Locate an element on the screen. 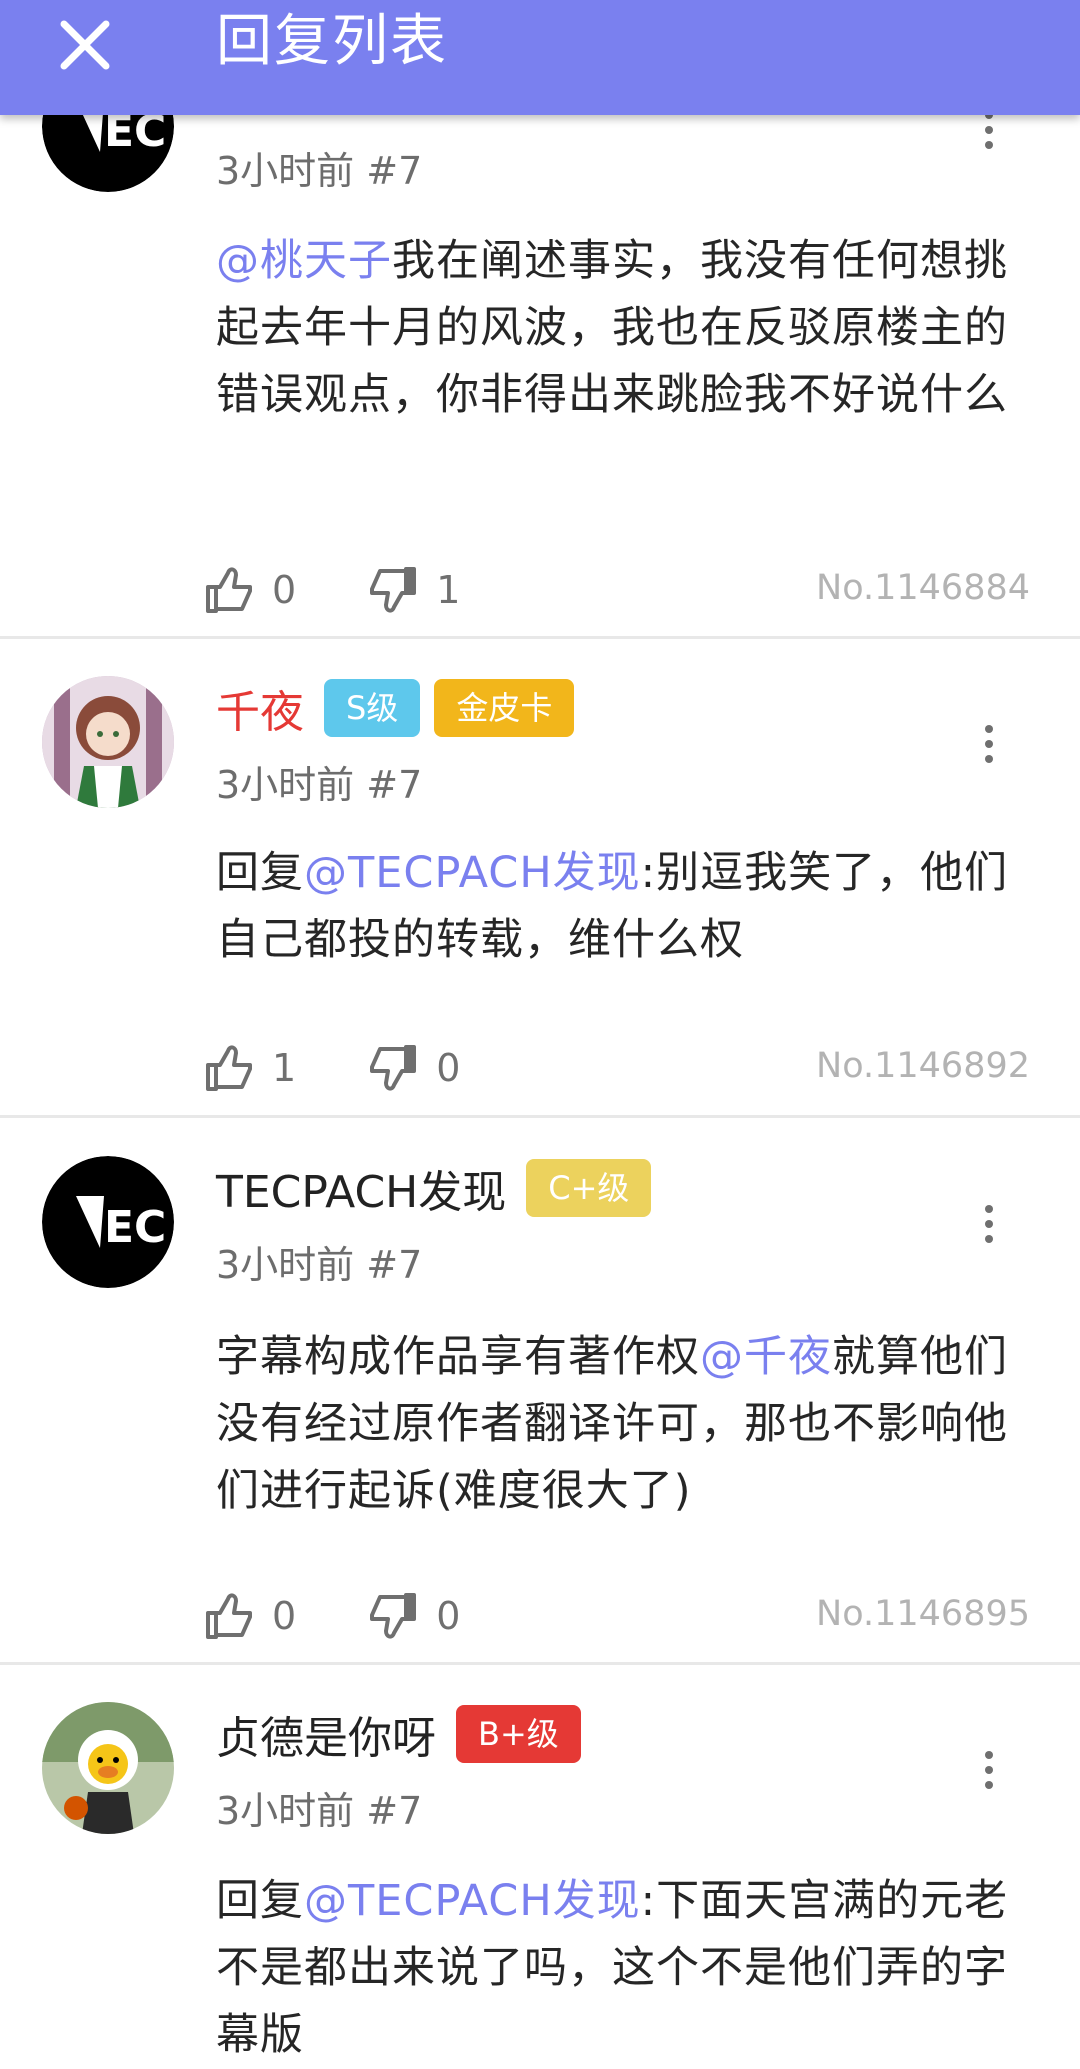  comment-body: 回复@TECPACH发现:别逗我笑了，他们自己都投的转载，维什么权 is located at coordinates (616, 907).